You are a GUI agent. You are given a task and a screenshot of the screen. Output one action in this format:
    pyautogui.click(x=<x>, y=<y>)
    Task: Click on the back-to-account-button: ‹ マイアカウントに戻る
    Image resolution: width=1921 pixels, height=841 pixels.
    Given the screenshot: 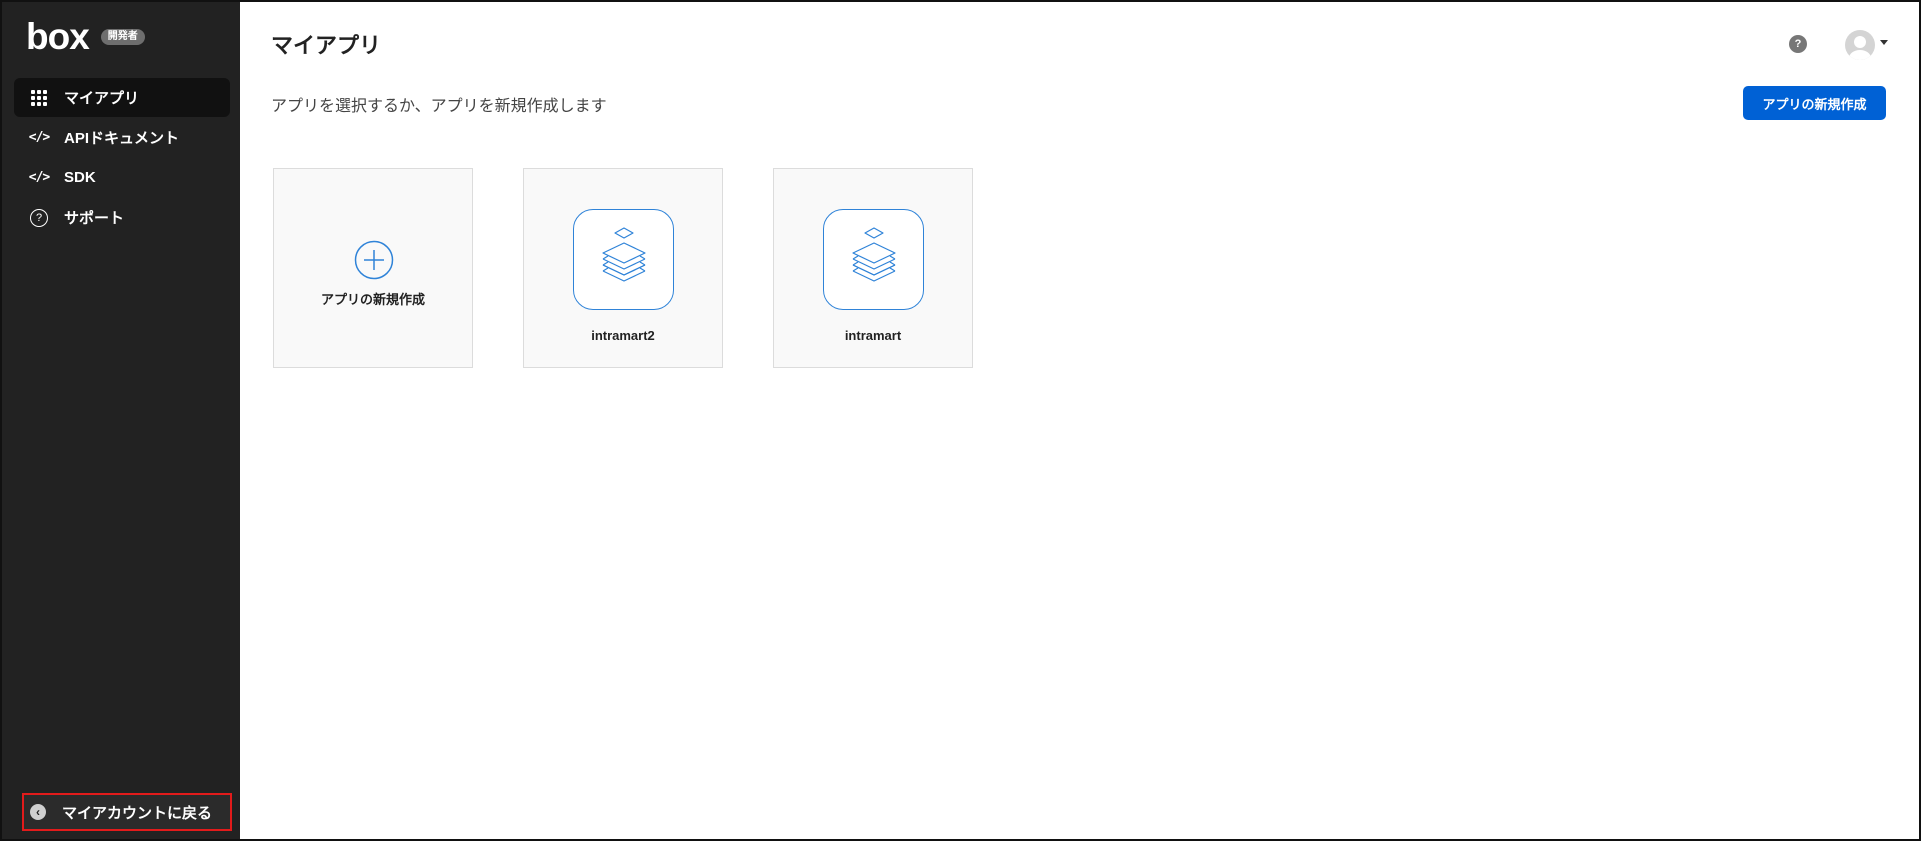 What is the action you would take?
    pyautogui.click(x=127, y=812)
    